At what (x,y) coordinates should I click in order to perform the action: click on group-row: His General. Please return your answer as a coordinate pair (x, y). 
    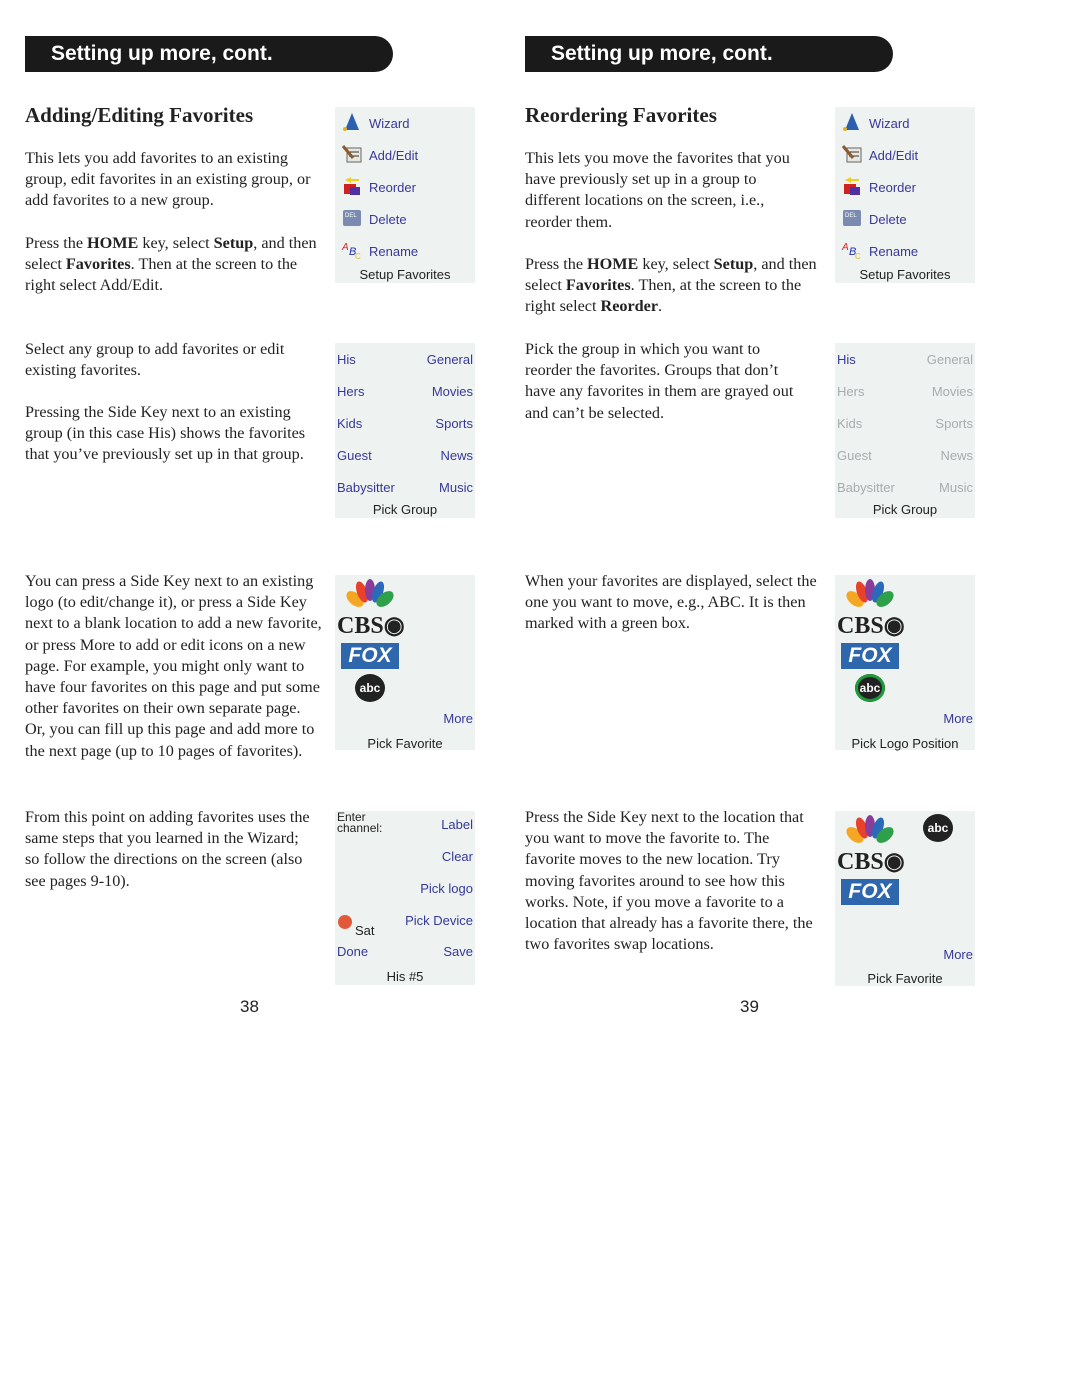
    Looking at the image, I should click on (905, 361).